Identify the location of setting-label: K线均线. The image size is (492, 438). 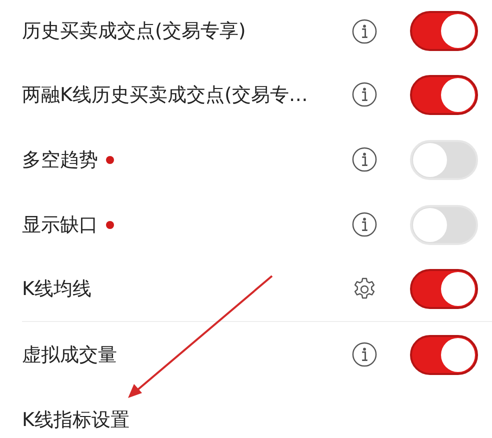
(57, 289).